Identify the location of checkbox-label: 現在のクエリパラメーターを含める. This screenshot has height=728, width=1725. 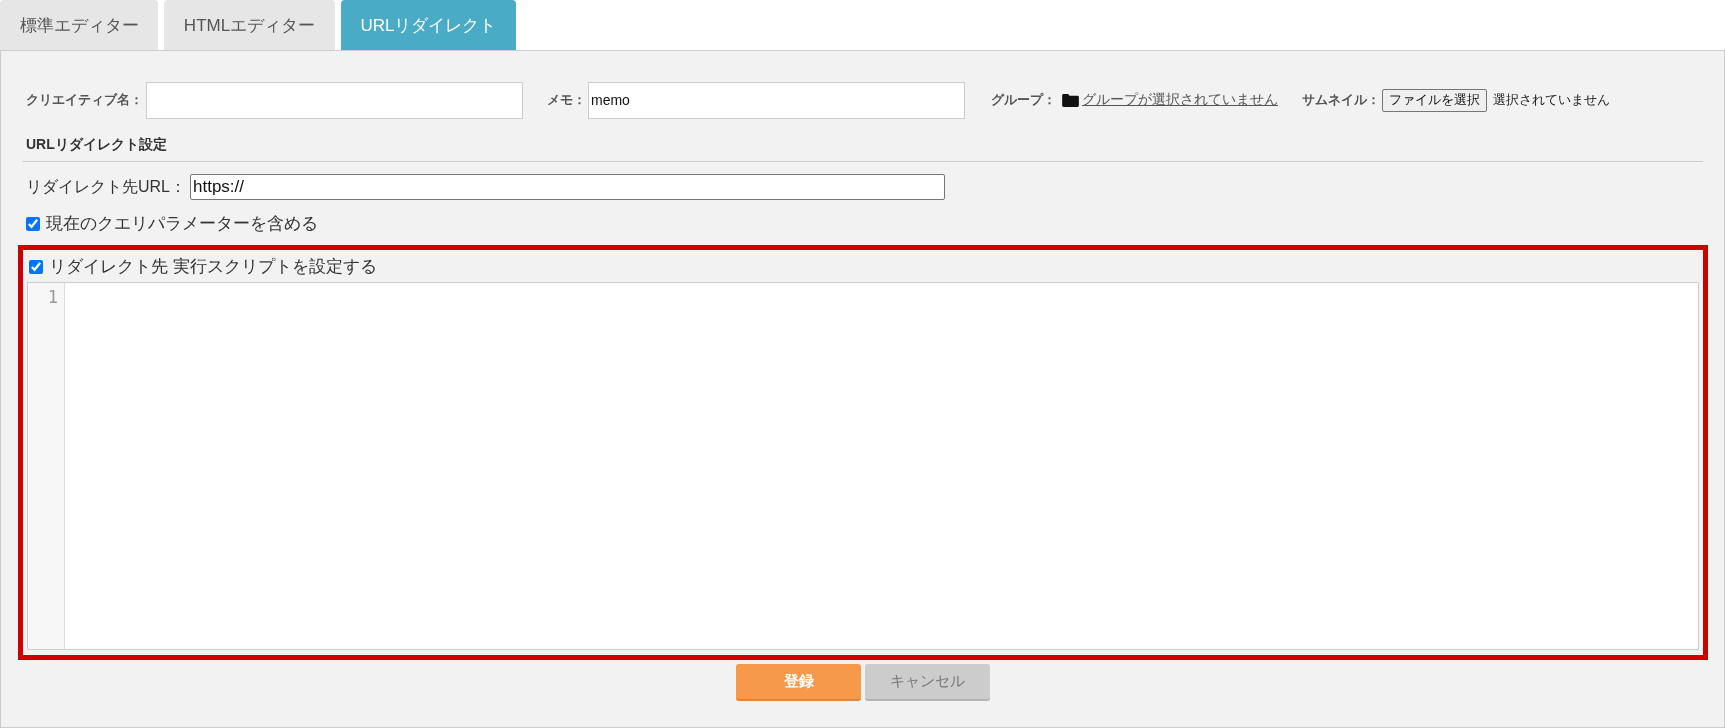
(182, 224).